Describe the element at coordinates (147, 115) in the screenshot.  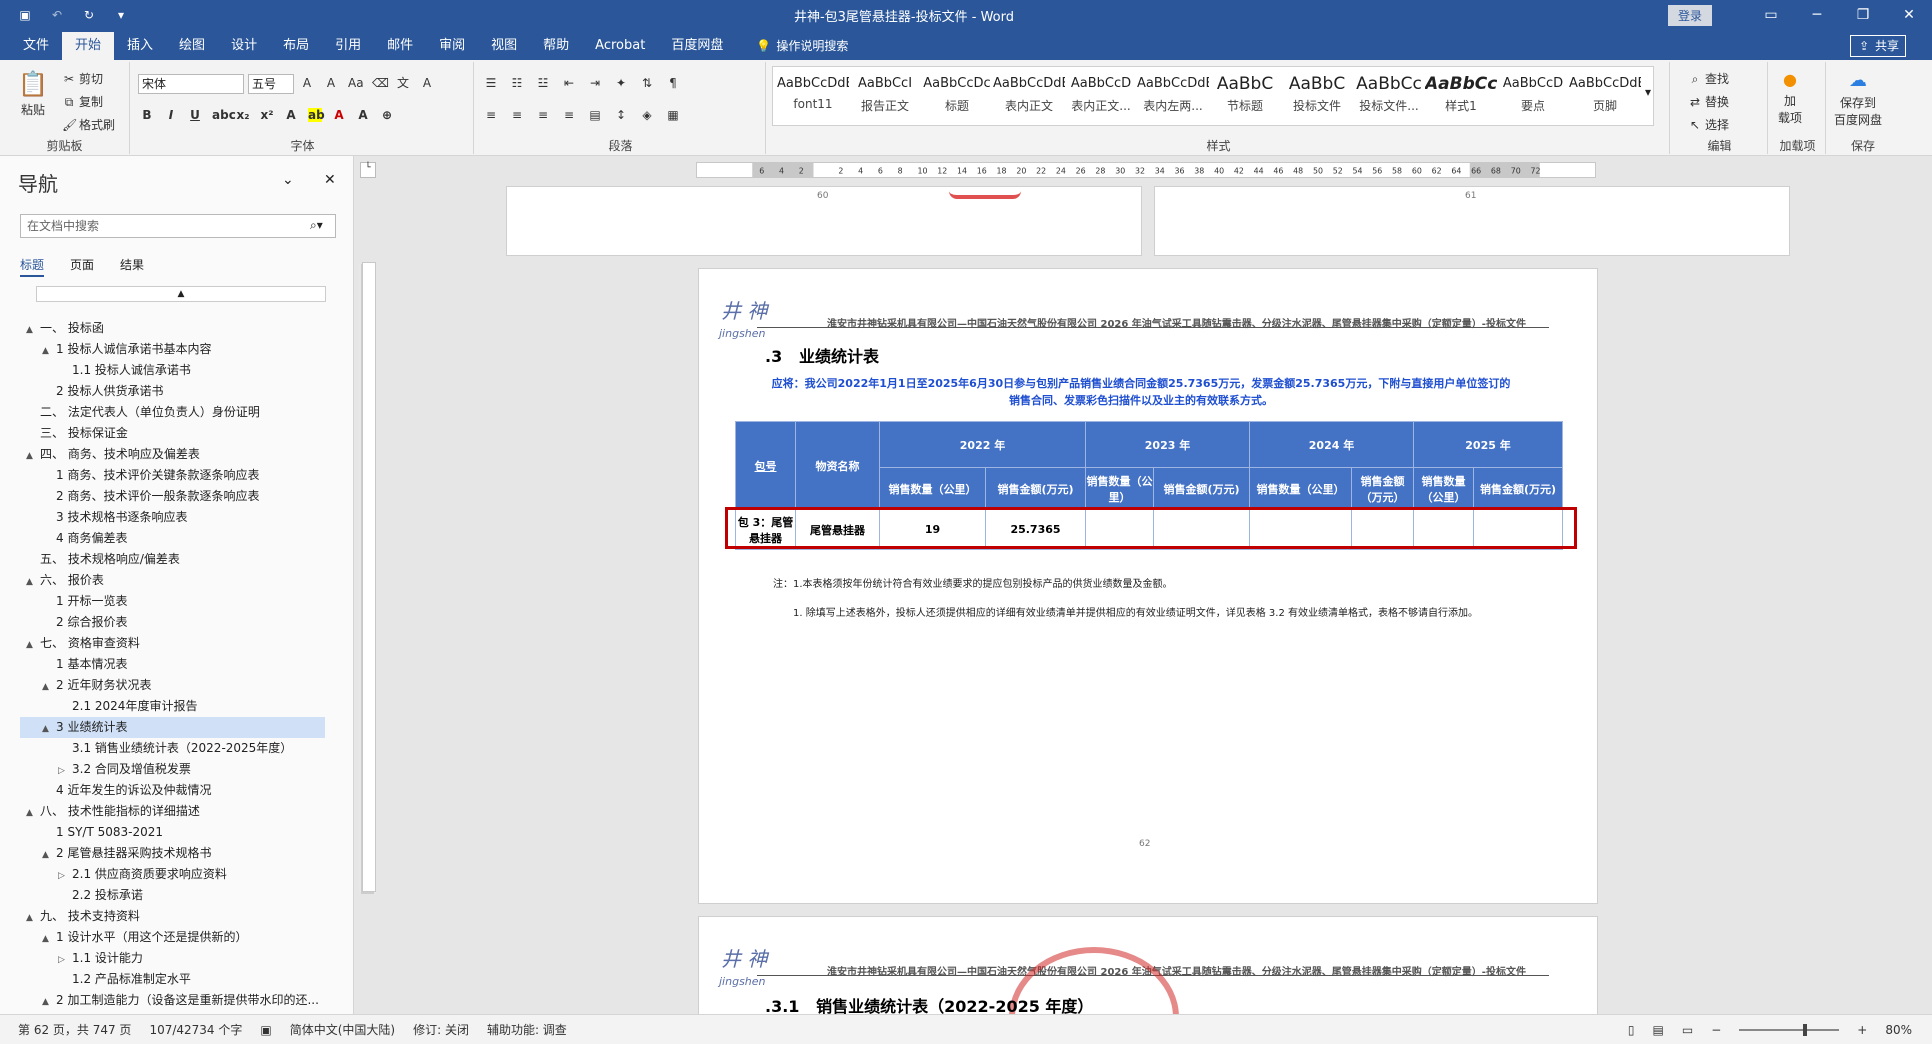
I see `bold-icon: B` at that location.